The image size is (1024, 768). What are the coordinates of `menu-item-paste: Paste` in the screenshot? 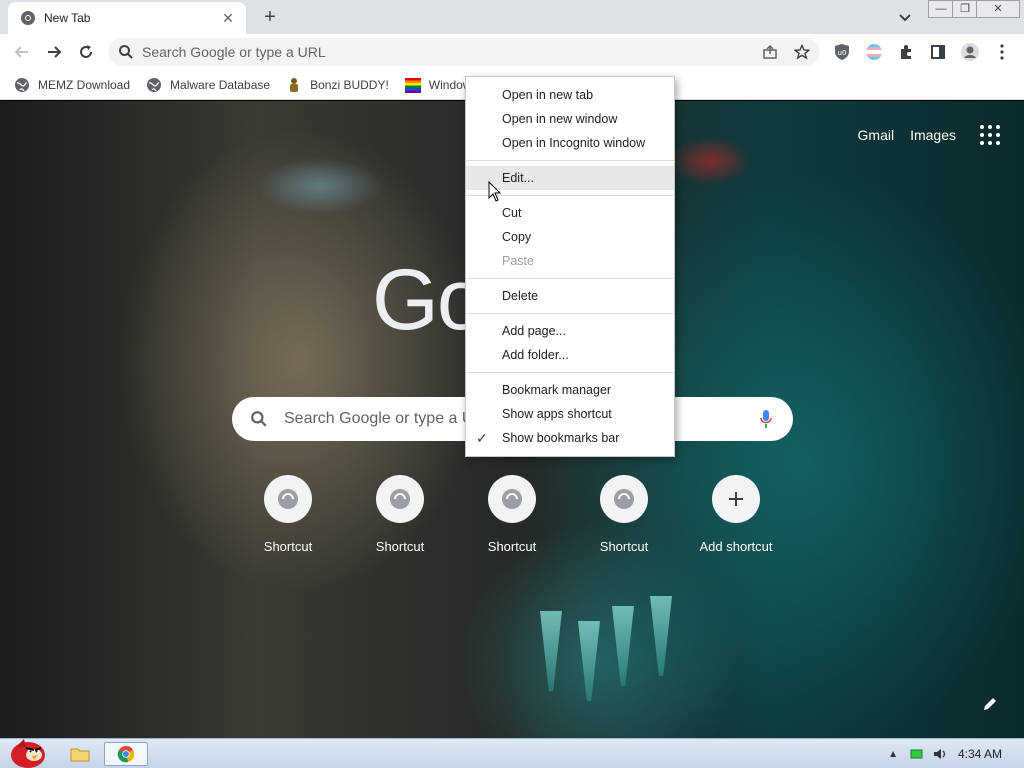 It's located at (570, 261).